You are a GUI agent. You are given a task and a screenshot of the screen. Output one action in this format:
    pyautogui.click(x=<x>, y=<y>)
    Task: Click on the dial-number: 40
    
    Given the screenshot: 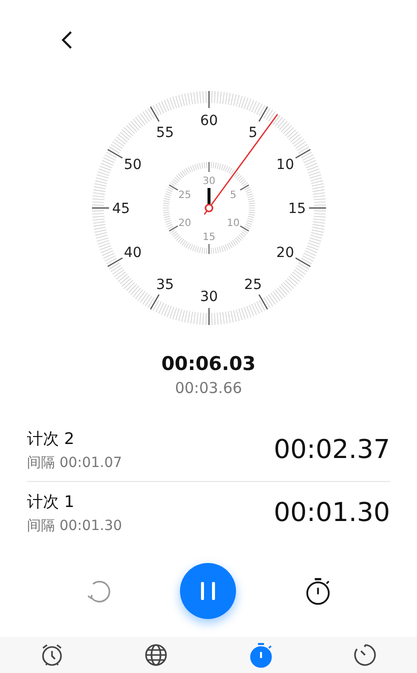 What is the action you would take?
    pyautogui.click(x=132, y=253)
    